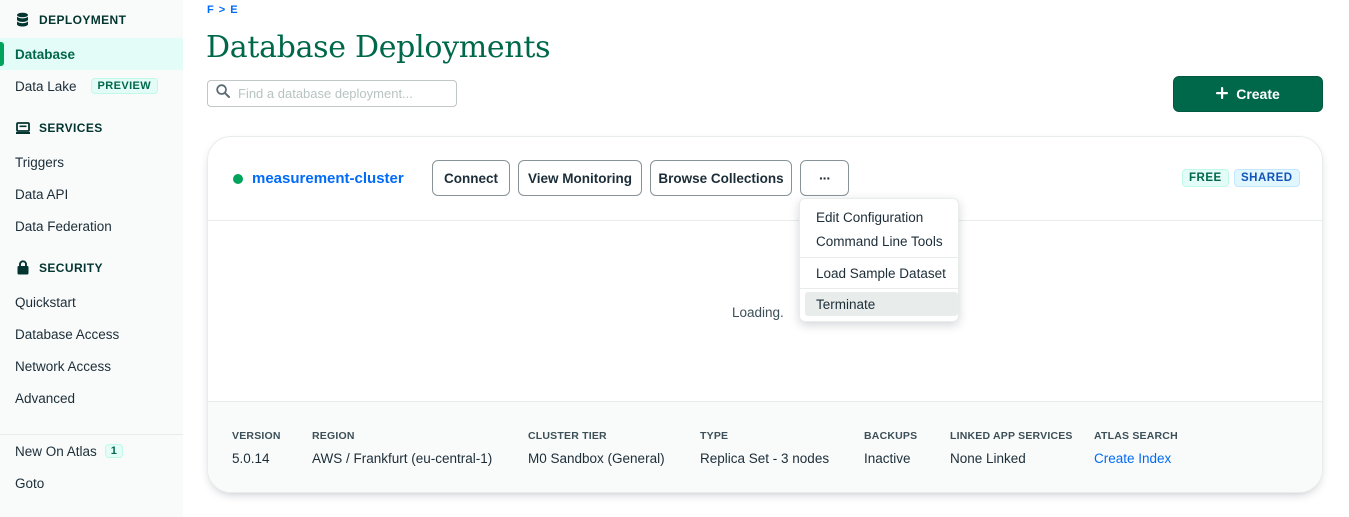  What do you see at coordinates (40, 162) in the screenshot?
I see `sidebar-item-label: Triggers` at bounding box center [40, 162].